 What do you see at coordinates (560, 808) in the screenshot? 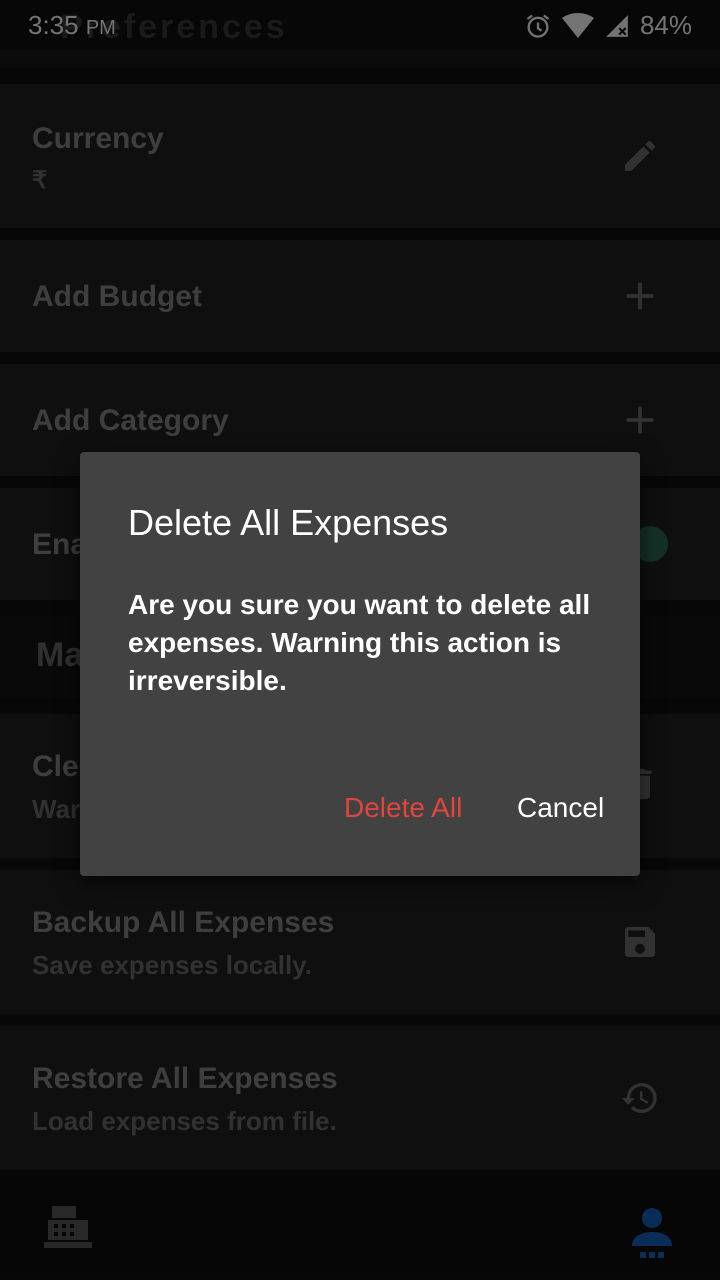
I see `cancel-button: Cancel` at bounding box center [560, 808].